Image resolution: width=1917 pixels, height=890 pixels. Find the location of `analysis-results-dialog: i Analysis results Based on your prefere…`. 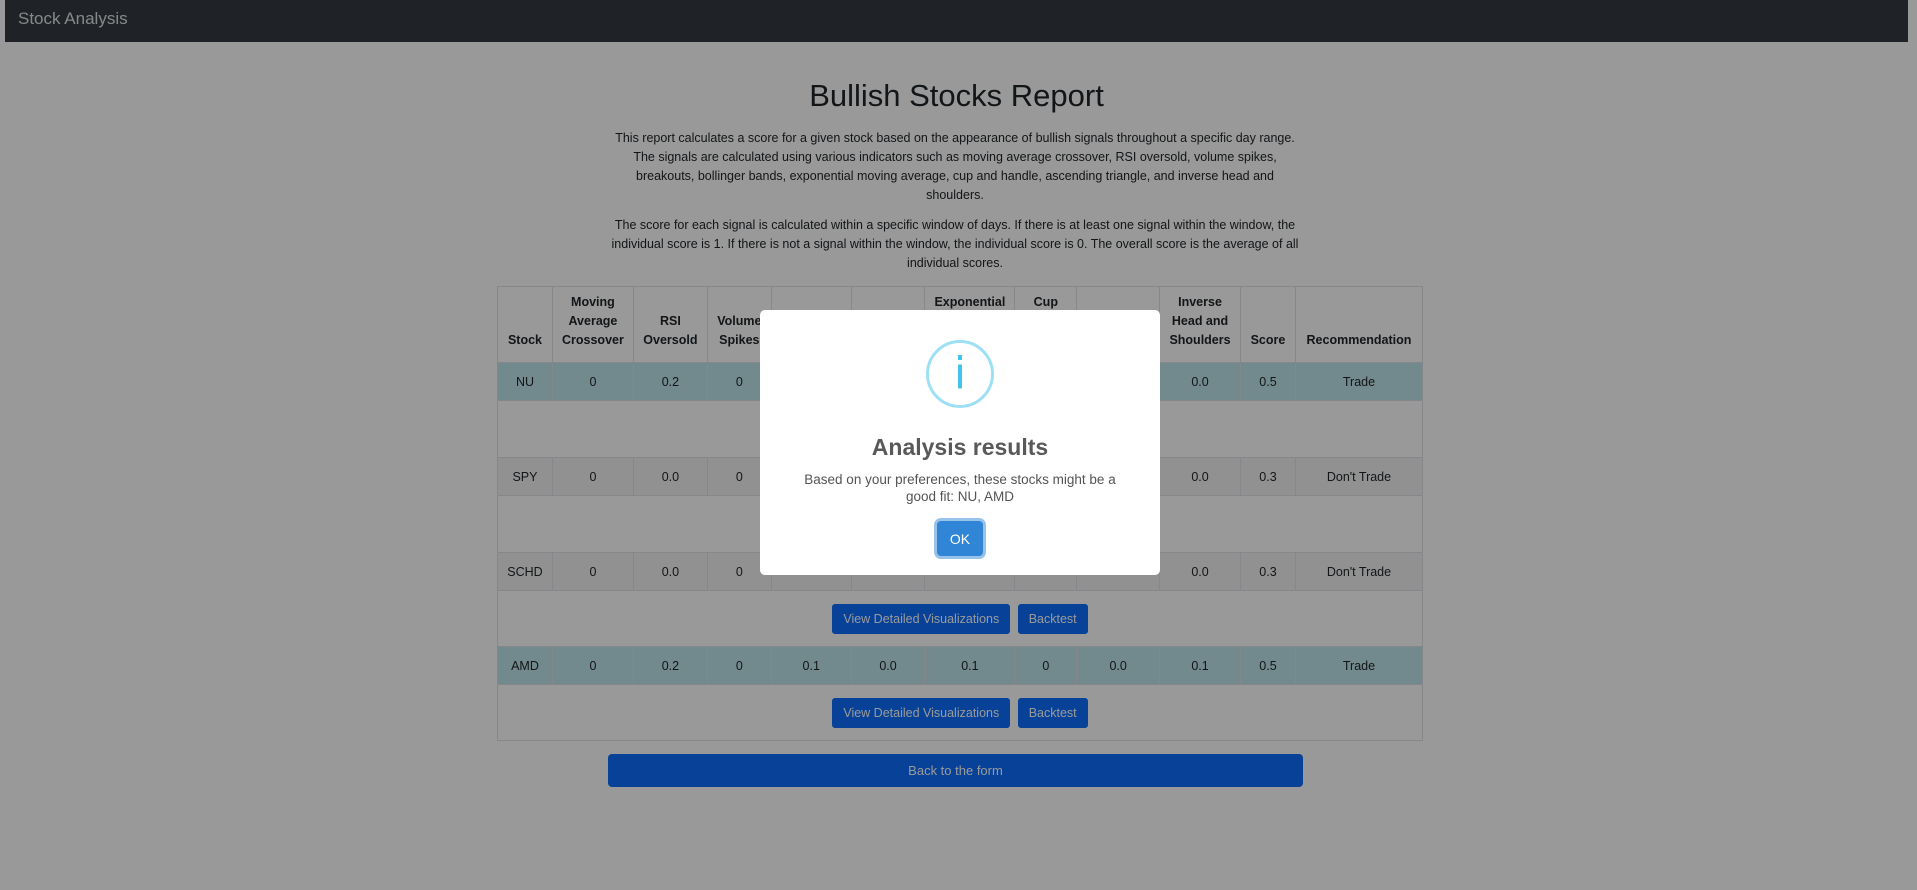

analysis-results-dialog: i Analysis results Based on your prefere… is located at coordinates (960, 442).